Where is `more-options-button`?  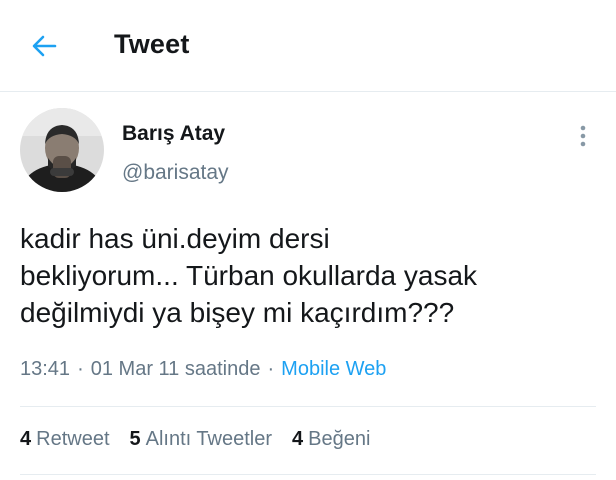 more-options-button is located at coordinates (583, 136).